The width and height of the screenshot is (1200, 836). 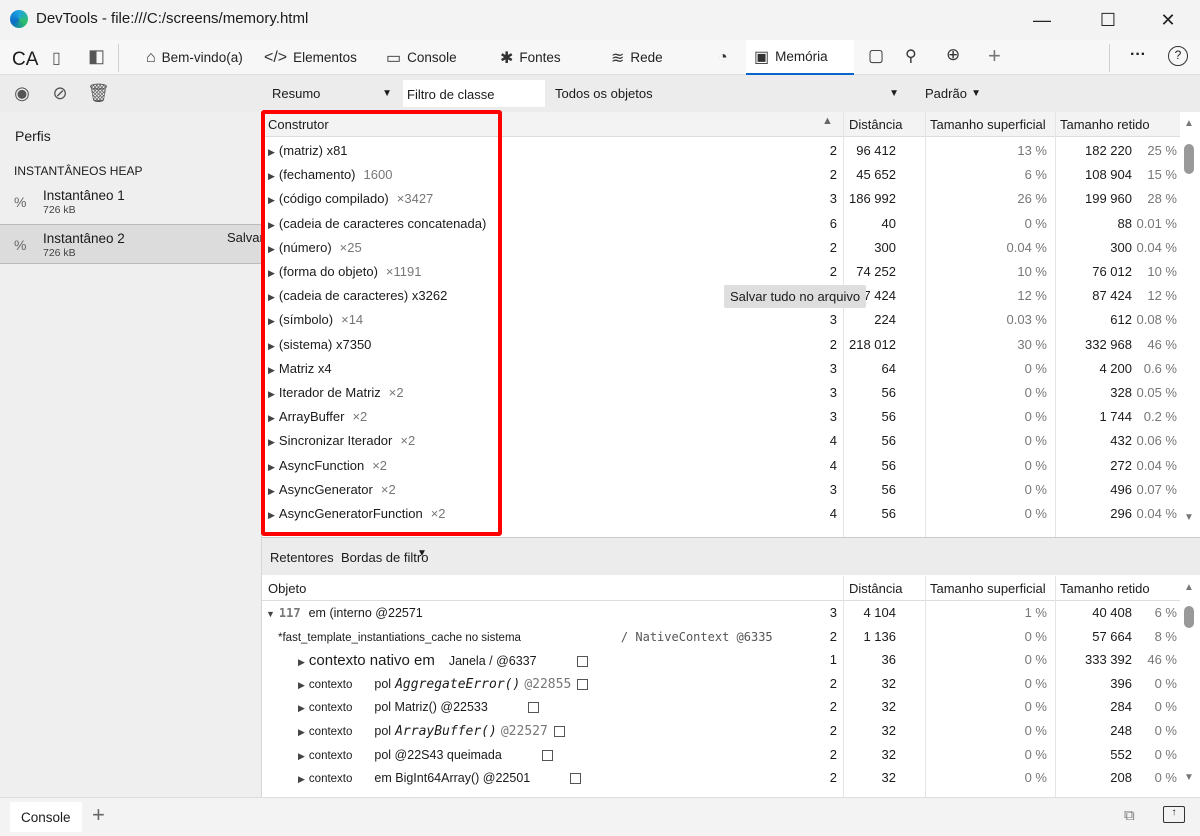 What do you see at coordinates (888, 660) in the screenshot?
I see `shallow-size-cell: 36` at bounding box center [888, 660].